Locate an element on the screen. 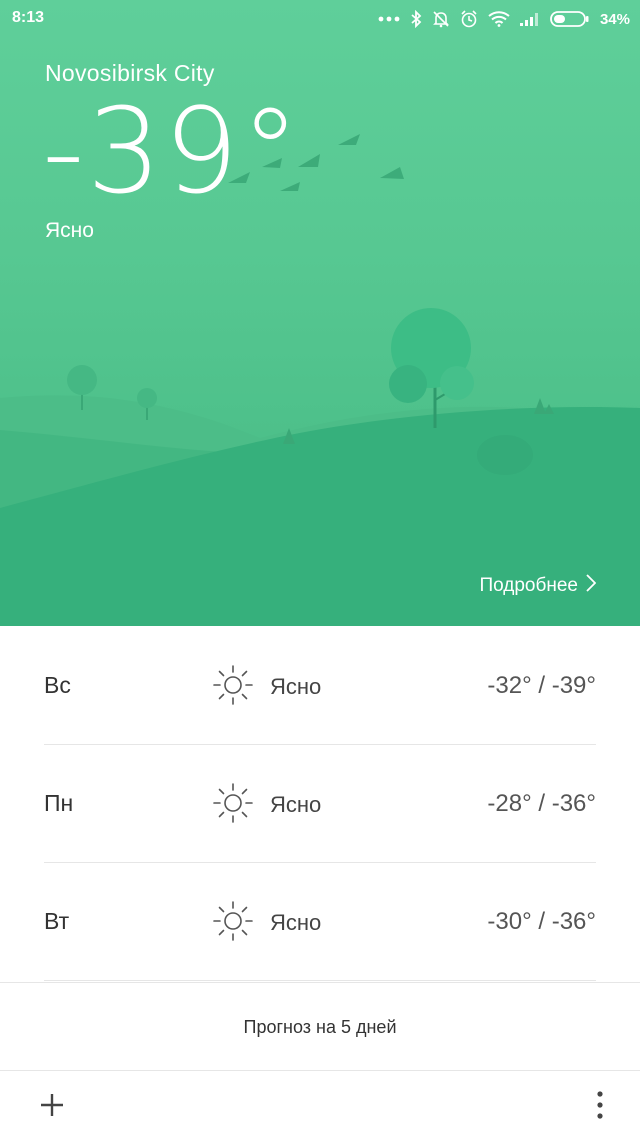  battery-icon is located at coordinates (570, 19).